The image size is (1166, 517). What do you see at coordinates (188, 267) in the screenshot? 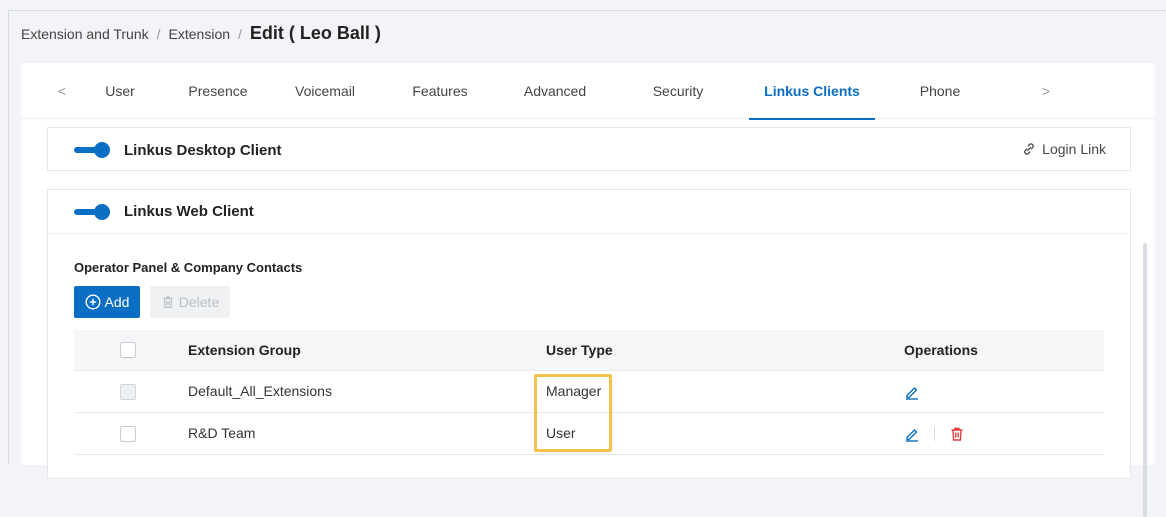
I see `operator-panel-title: Operator Panel & Company Contacts` at bounding box center [188, 267].